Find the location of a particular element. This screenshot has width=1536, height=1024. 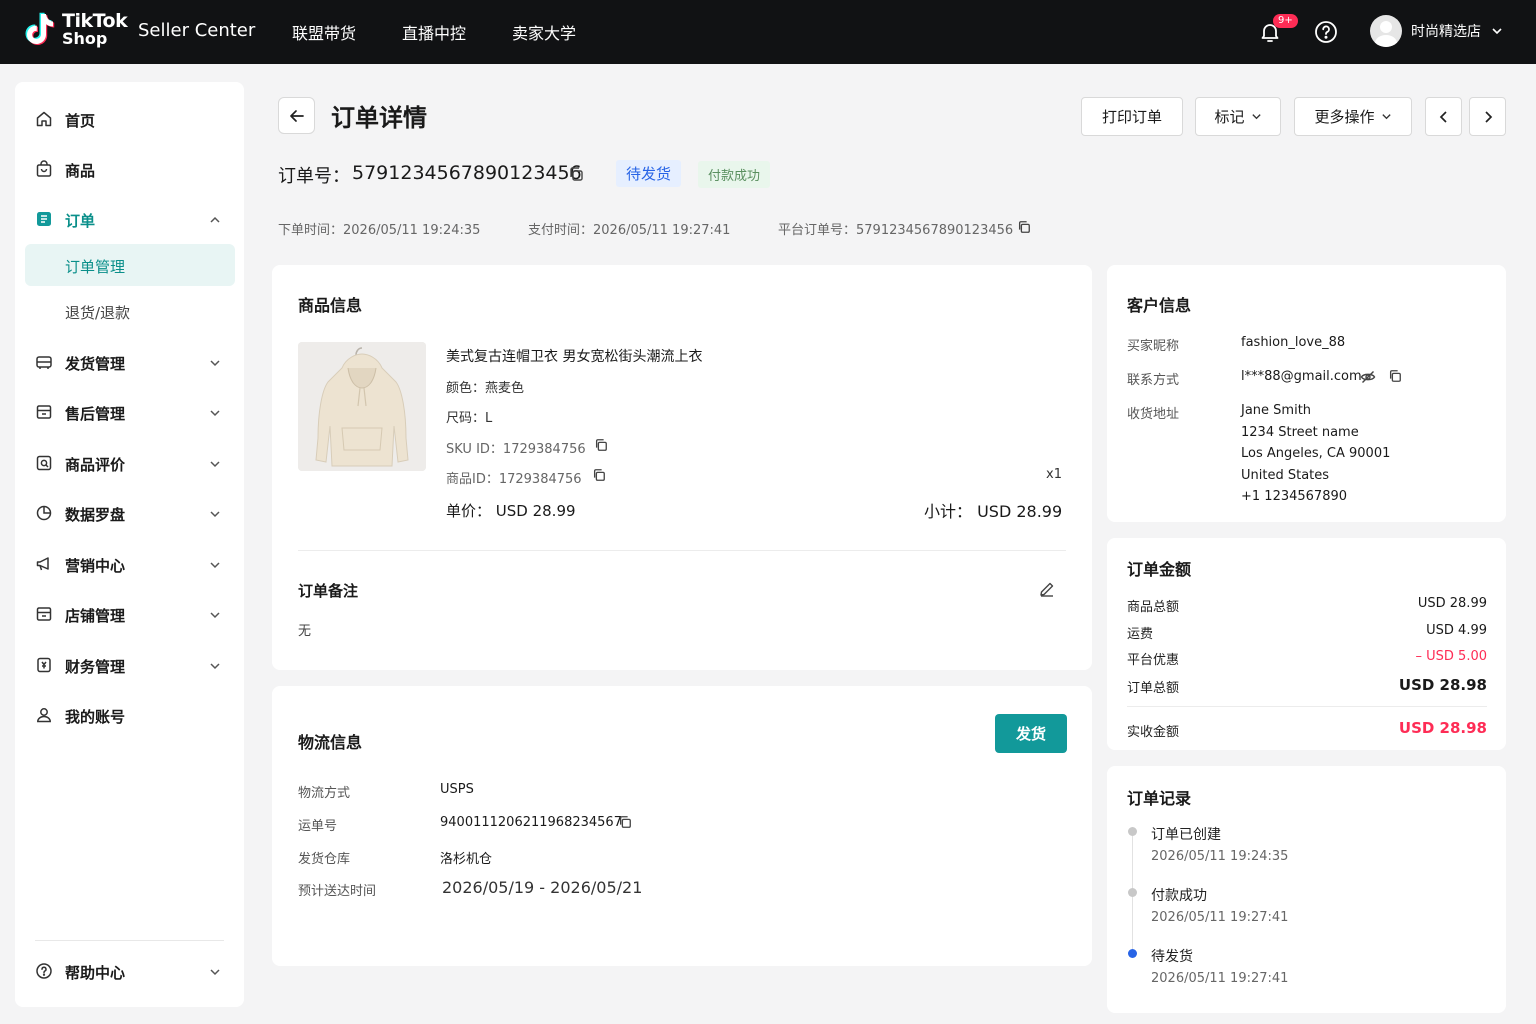

shipping-fee-label: 运费 is located at coordinates (1140, 634).